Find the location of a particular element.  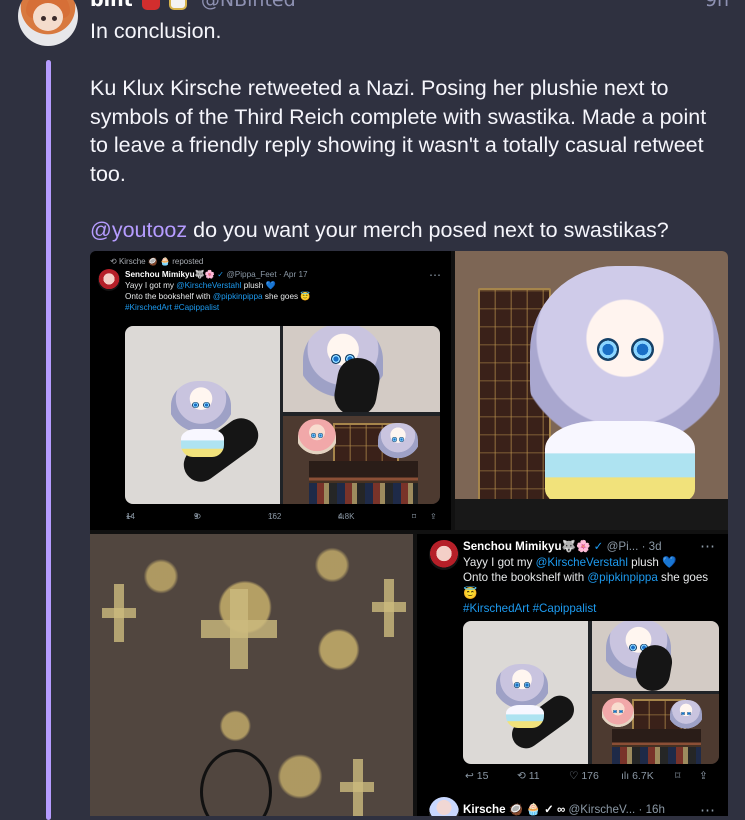

small-bookmark-icon: ⌑ is located at coordinates (414, 516).